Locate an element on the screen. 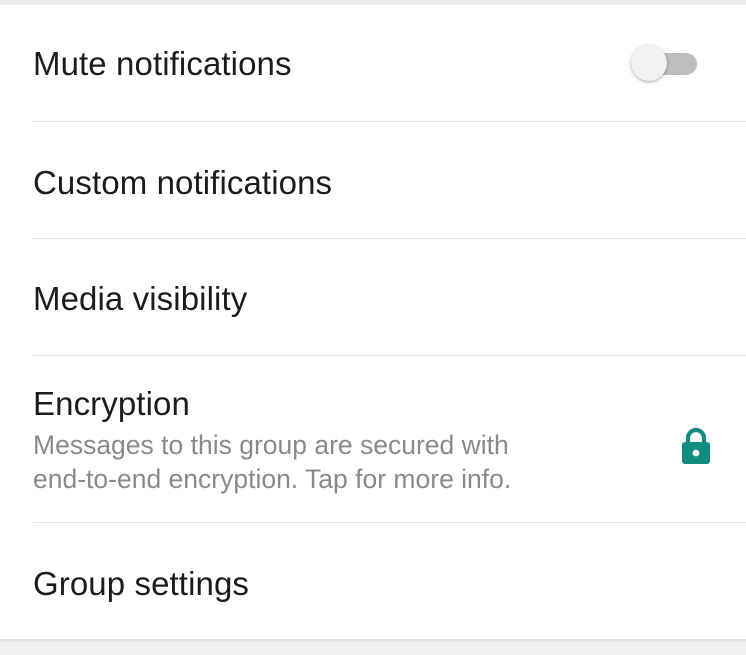  mute-notifications-toggle is located at coordinates (665, 63).